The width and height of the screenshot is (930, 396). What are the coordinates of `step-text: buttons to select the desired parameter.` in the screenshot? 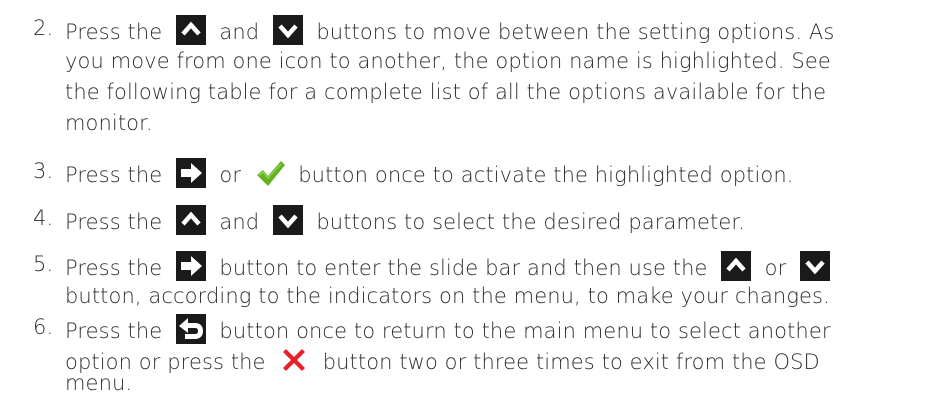 It's located at (527, 222).